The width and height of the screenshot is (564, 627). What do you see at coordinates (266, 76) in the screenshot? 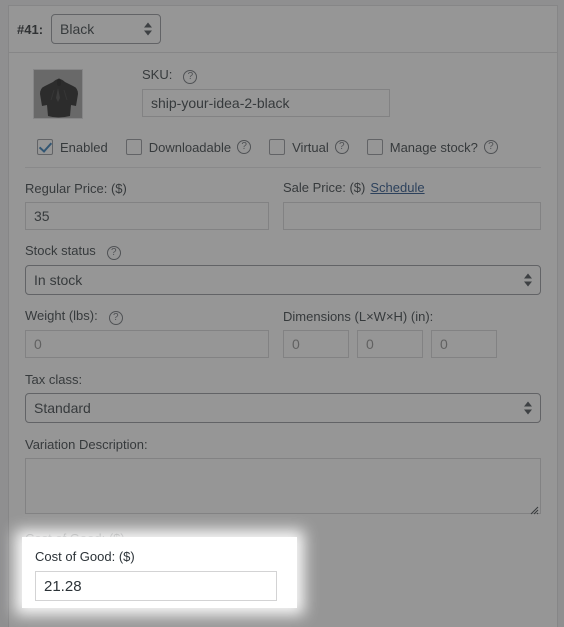
I see `sku-label-line: SKU: ?` at bounding box center [266, 76].